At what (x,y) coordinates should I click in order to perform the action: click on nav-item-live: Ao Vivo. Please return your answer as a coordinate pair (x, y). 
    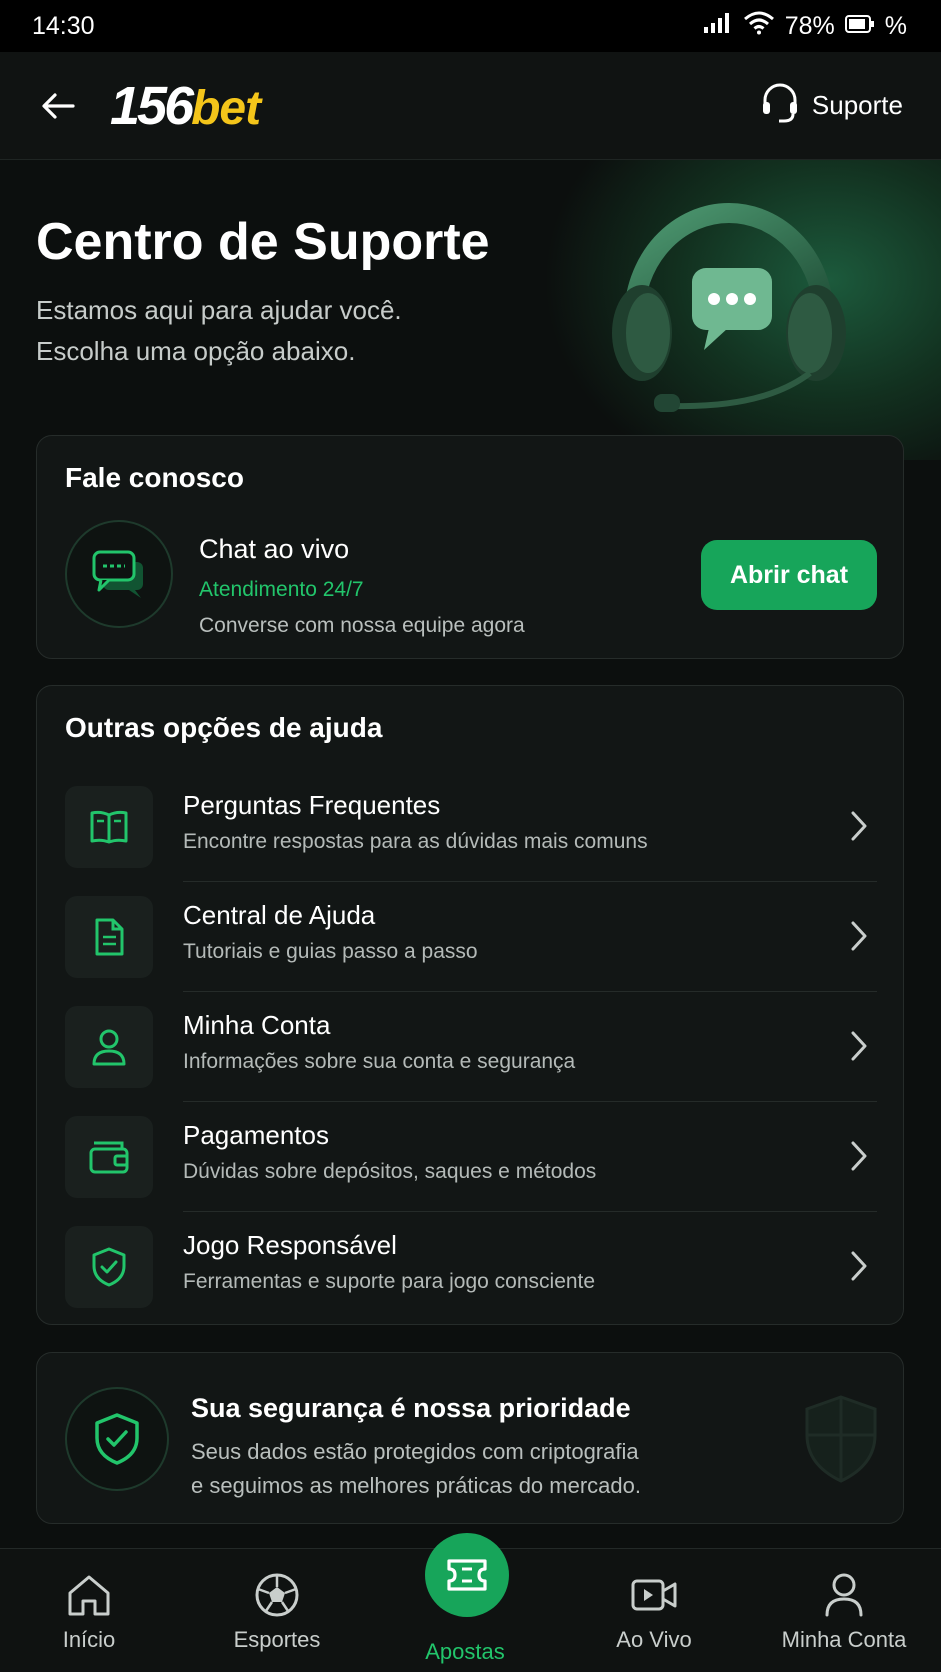
    Looking at the image, I should click on (654, 1610).